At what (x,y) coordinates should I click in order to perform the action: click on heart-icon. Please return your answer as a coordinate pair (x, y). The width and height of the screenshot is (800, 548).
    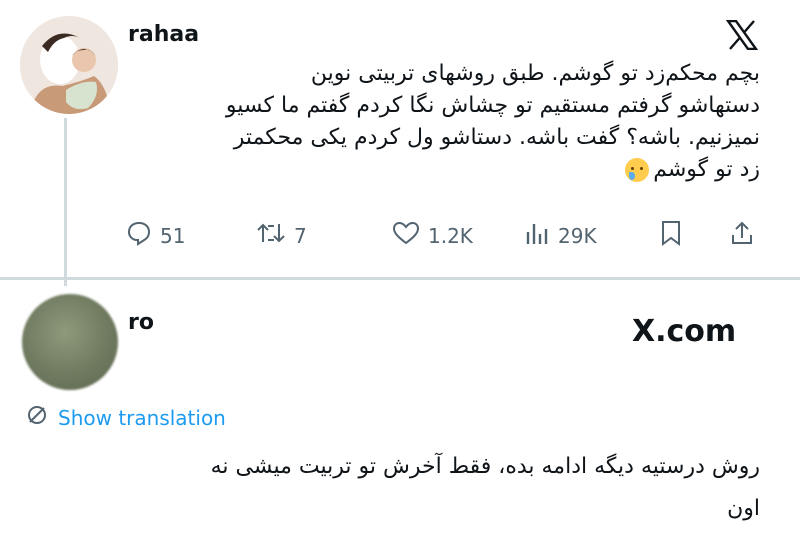
    Looking at the image, I should click on (410, 235).